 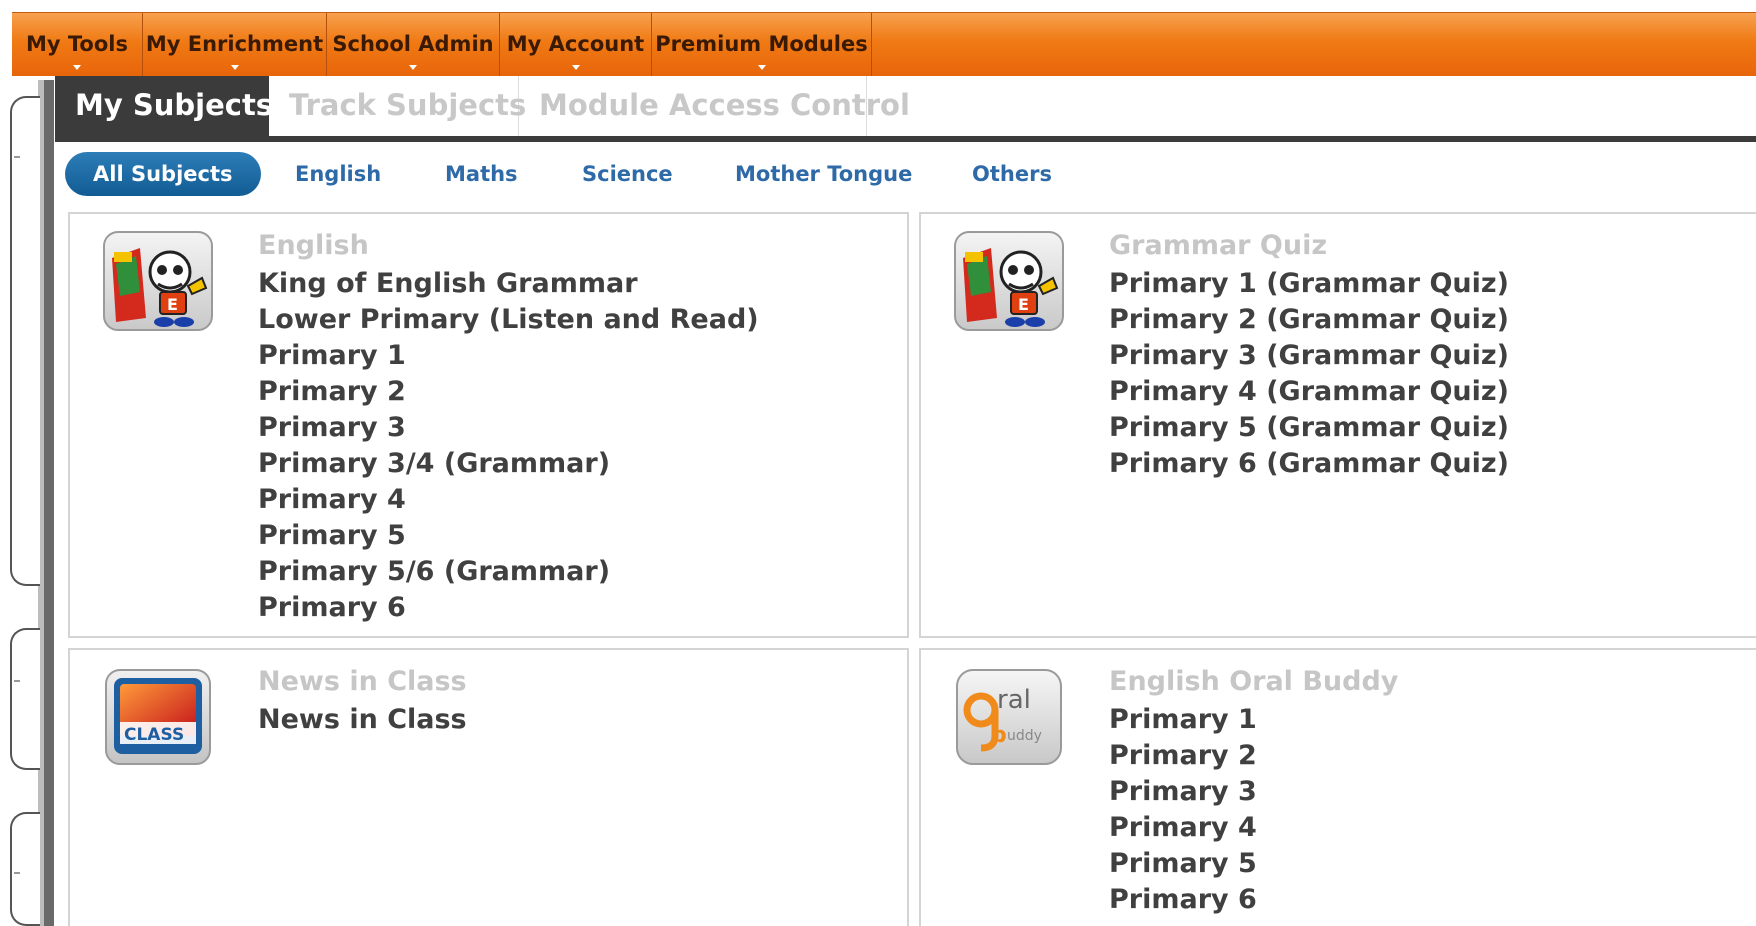 What do you see at coordinates (1422, 392) in the screenshot?
I see `module-link: Primary 4 (Grammar Quiz)` at bounding box center [1422, 392].